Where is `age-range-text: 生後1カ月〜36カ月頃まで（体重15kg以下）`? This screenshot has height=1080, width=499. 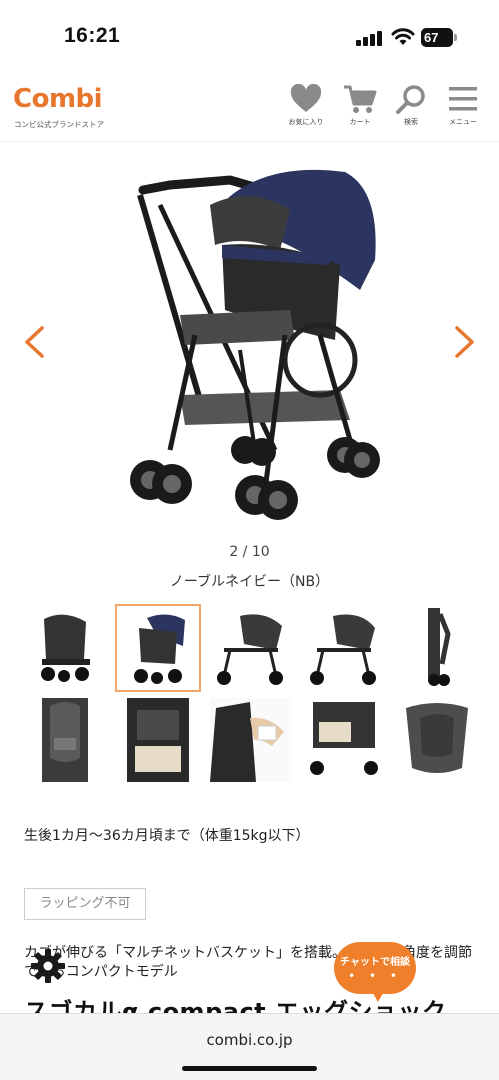 age-range-text: 生後1カ月〜36カ月頃まで（体重15kg以下） is located at coordinates (167, 836).